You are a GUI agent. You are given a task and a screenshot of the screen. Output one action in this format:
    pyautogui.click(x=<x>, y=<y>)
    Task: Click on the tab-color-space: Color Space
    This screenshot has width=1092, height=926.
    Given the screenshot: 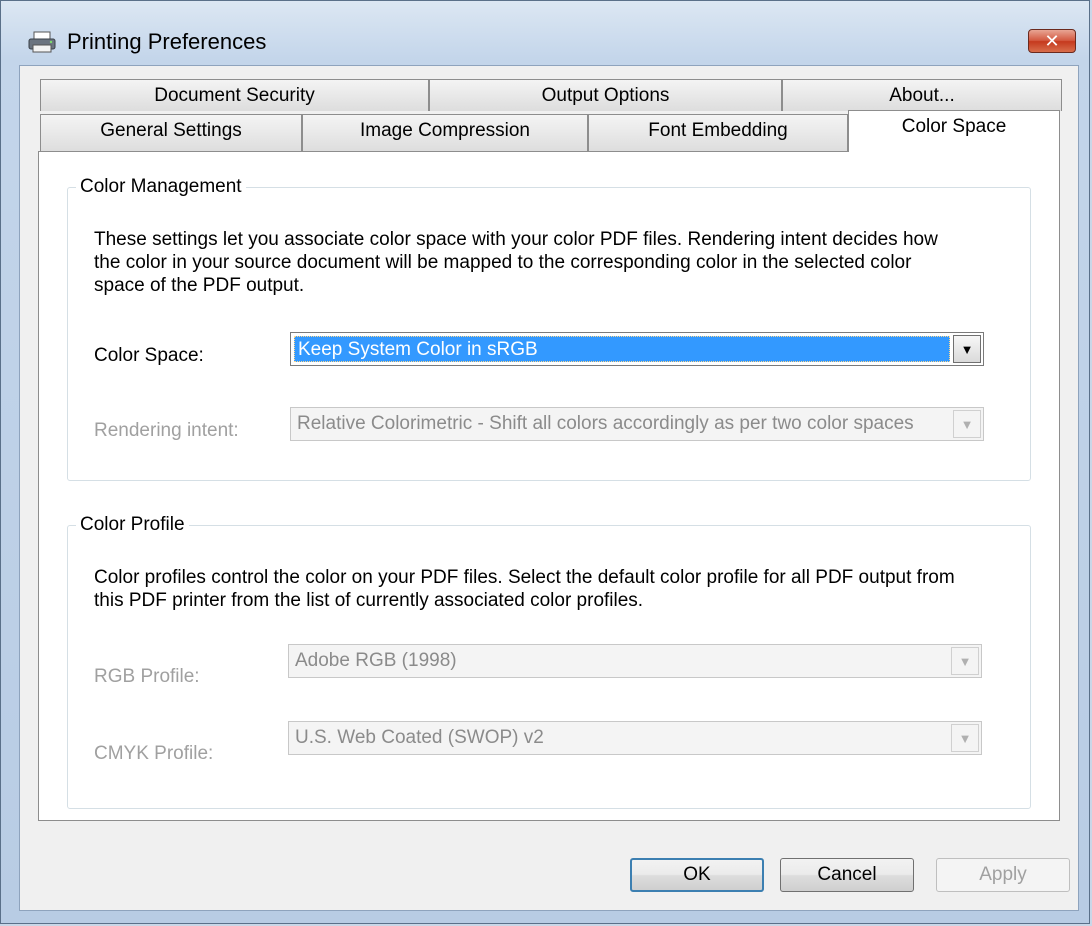 What is the action you would take?
    pyautogui.click(x=954, y=131)
    